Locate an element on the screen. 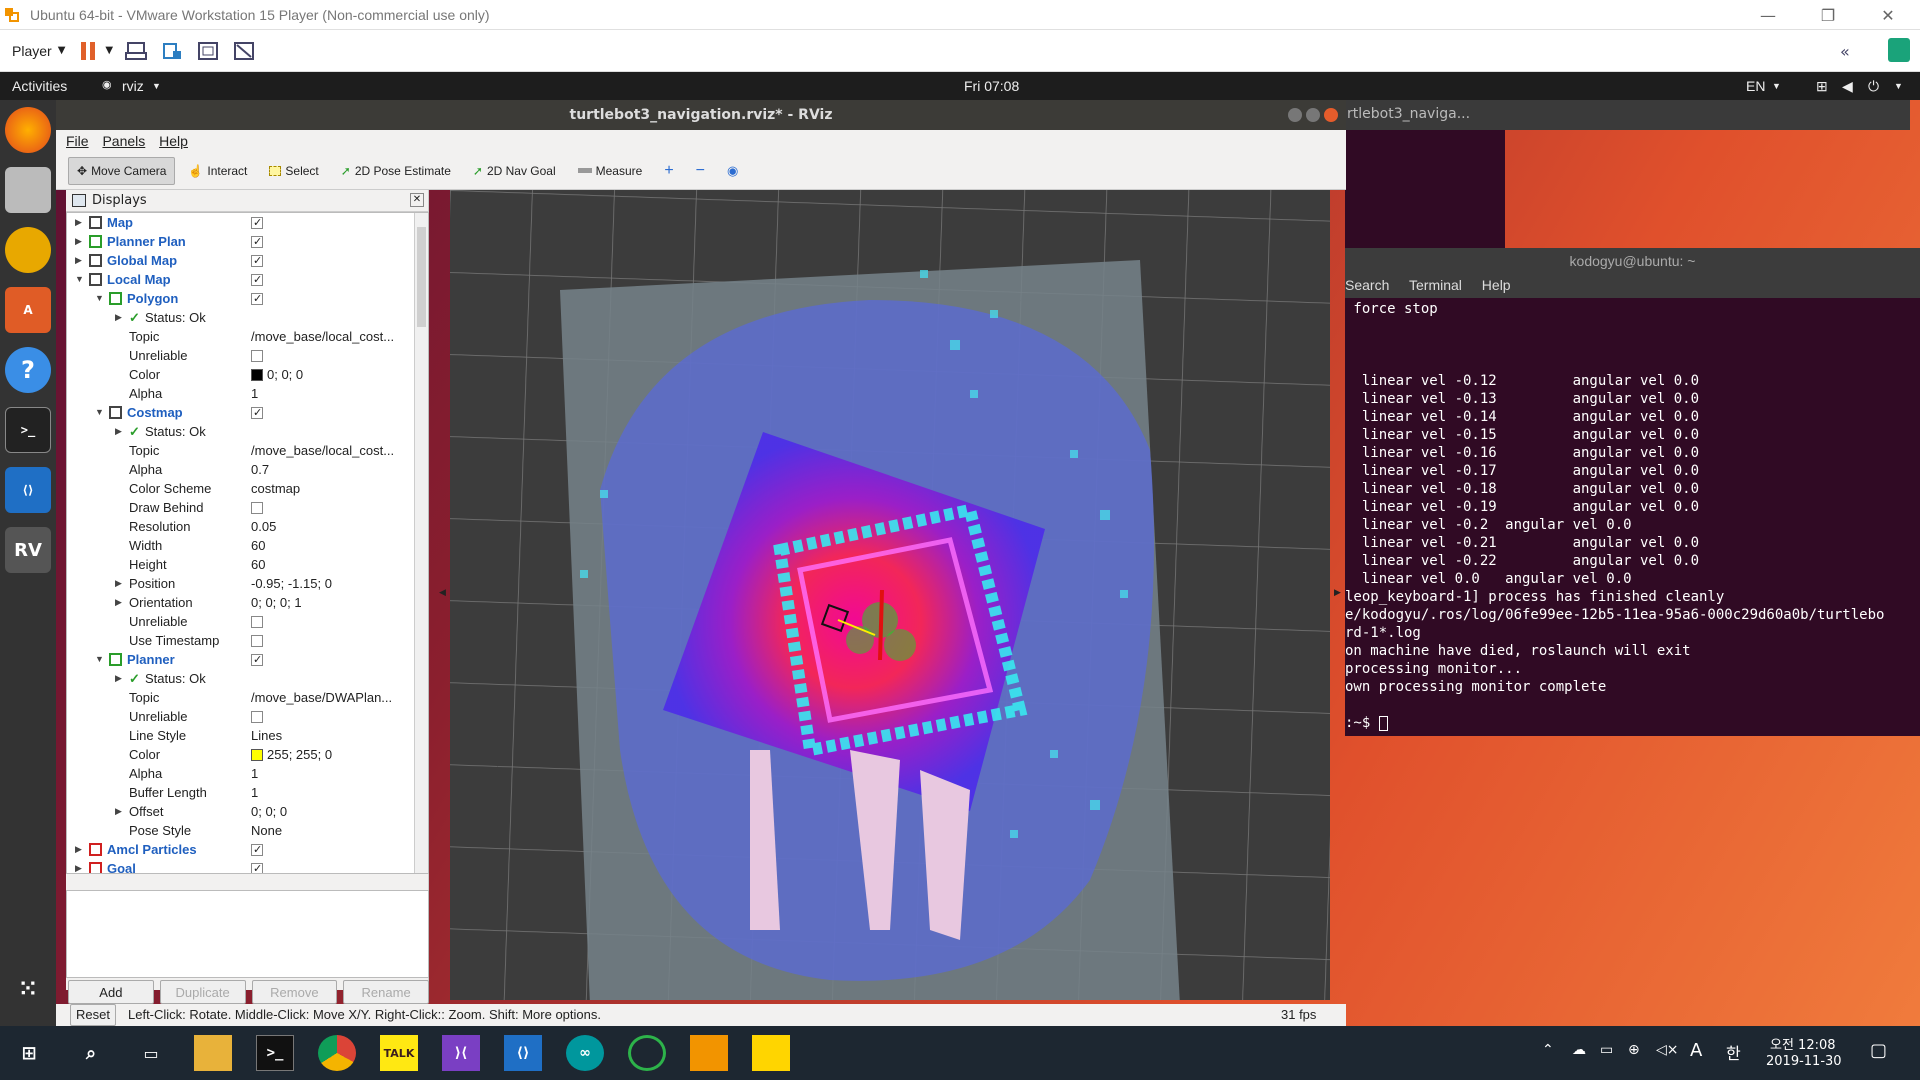 This screenshot has height=1080, width=1920. terminal-icon: >_ is located at coordinates (28, 430).